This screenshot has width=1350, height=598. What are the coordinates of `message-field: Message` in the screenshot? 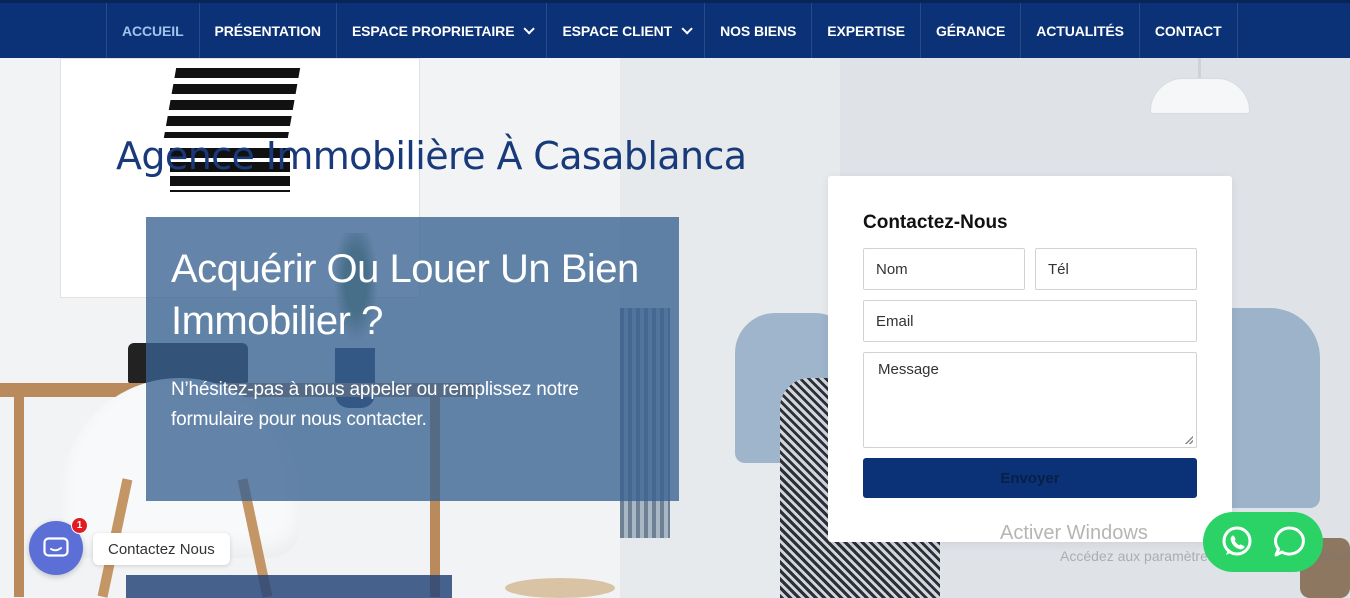 It's located at (1030, 400).